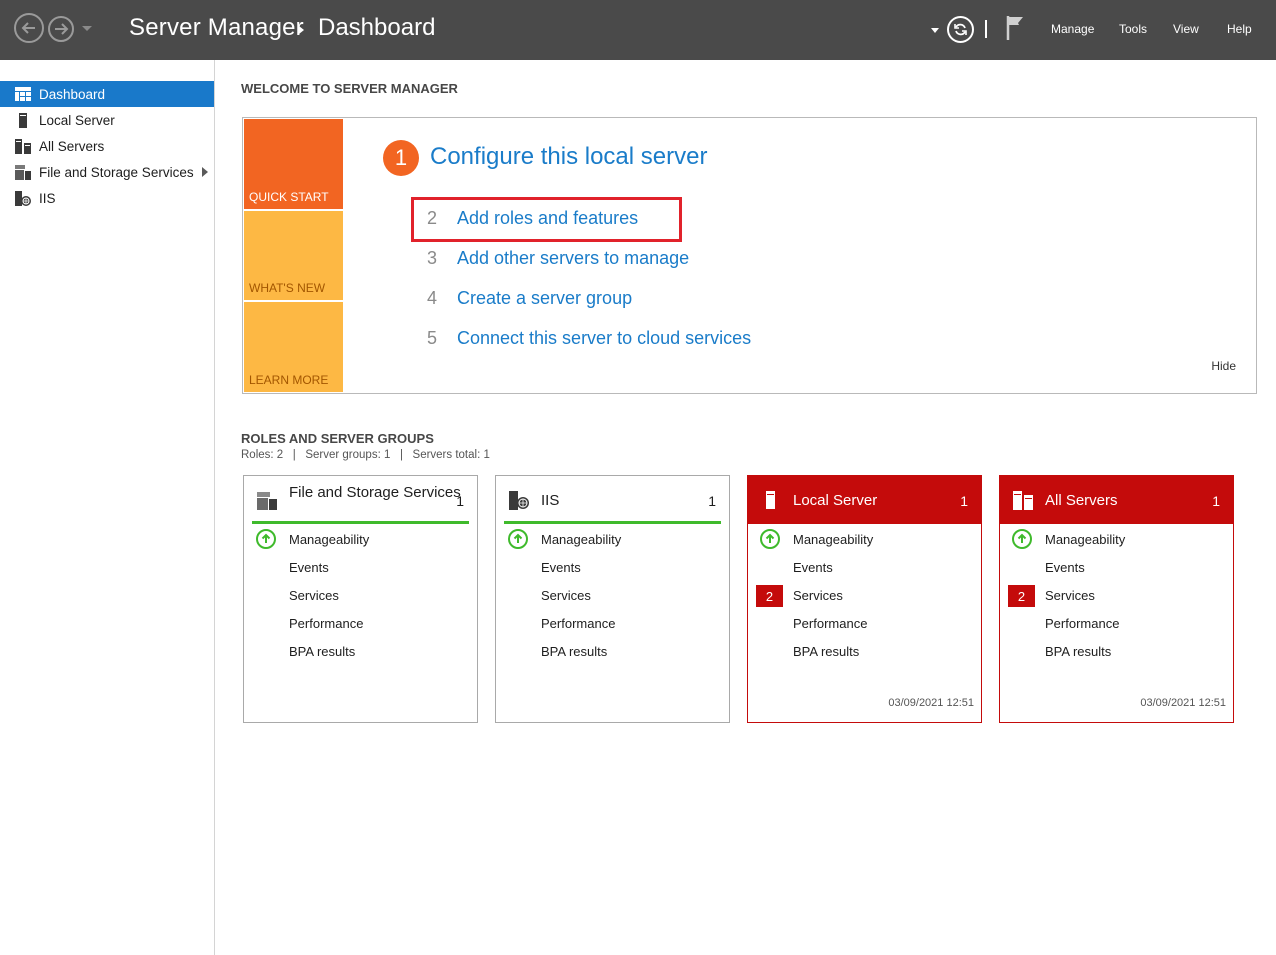 The height and width of the screenshot is (955, 1276). Describe the element at coordinates (289, 380) in the screenshot. I see `tile-label: LEARN MORE` at that location.